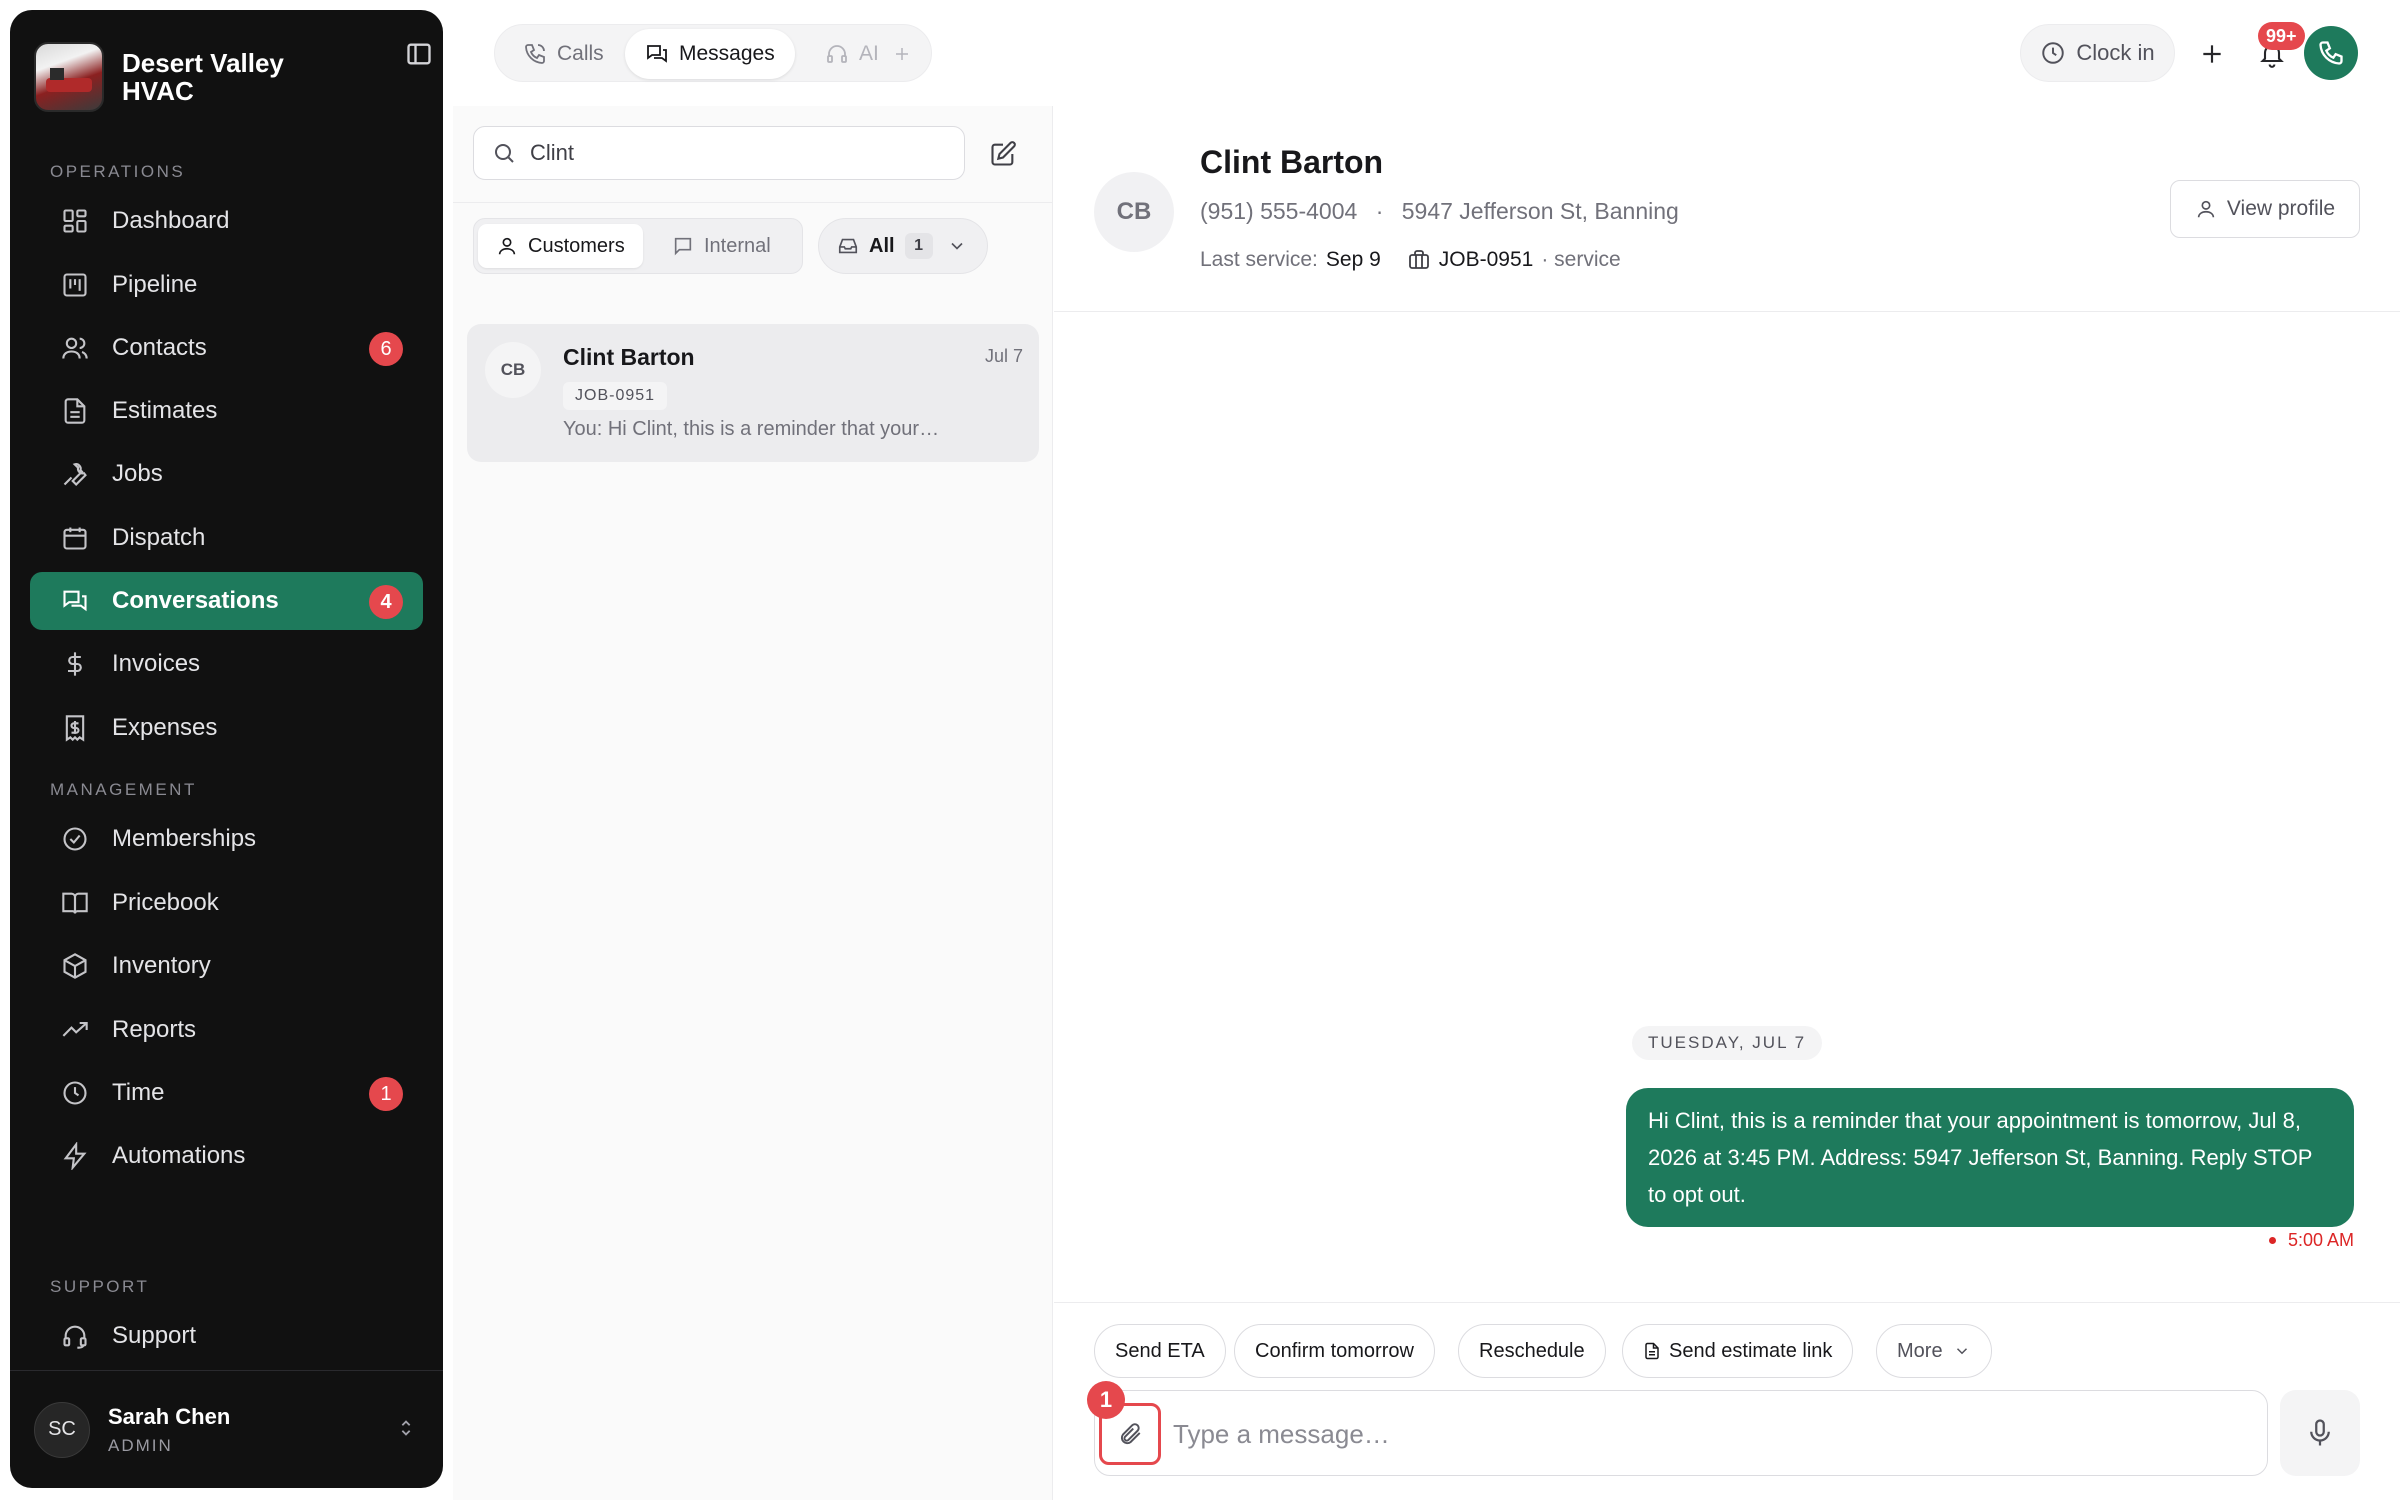  I want to click on phone-icon, so click(2331, 53).